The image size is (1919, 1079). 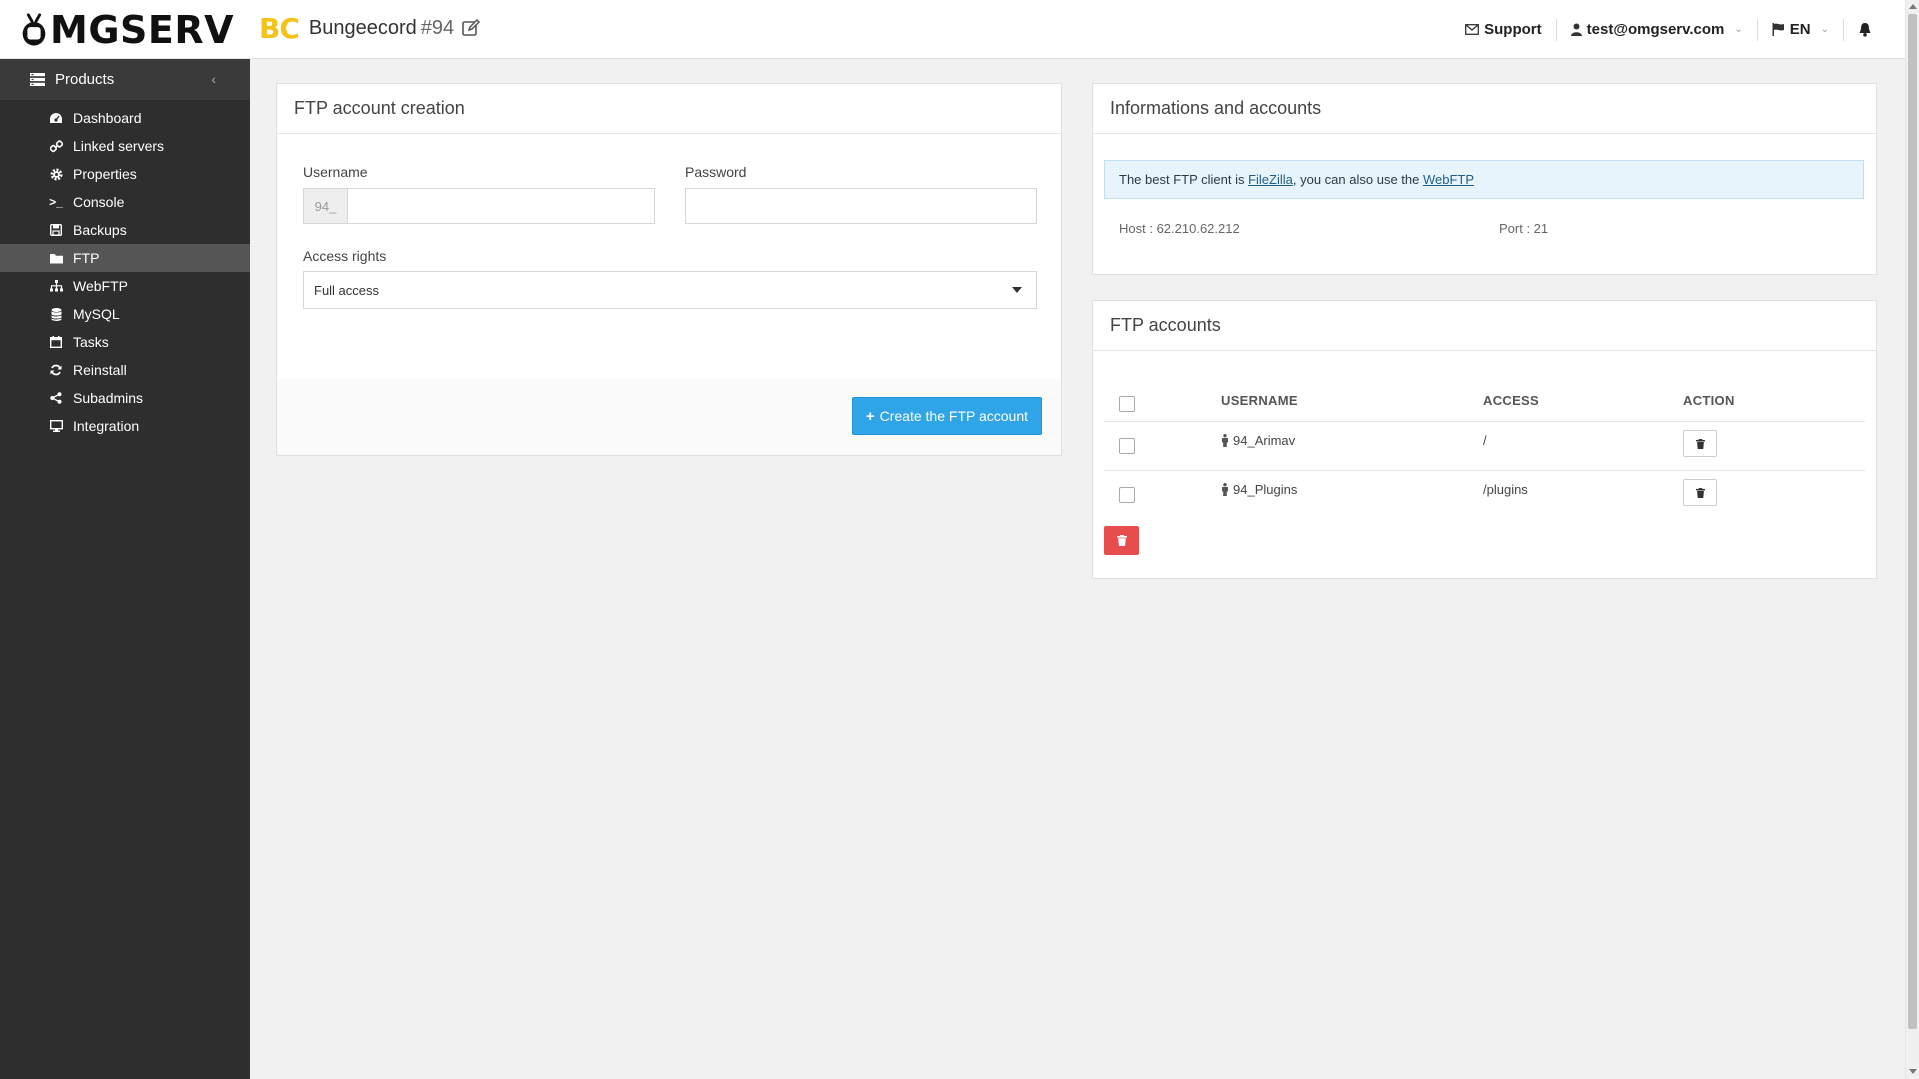 I want to click on sidebar-item-label: Dashboard, so click(x=107, y=118).